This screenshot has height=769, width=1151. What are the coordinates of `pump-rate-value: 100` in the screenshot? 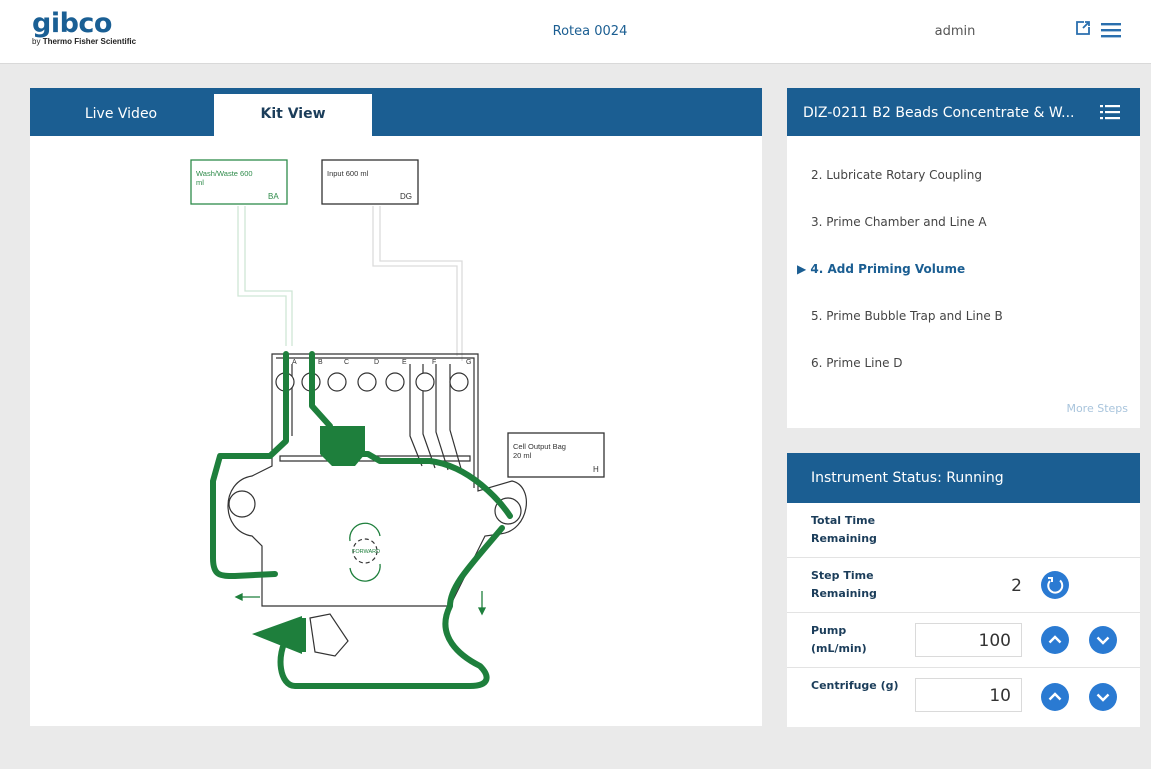 It's located at (994, 641).